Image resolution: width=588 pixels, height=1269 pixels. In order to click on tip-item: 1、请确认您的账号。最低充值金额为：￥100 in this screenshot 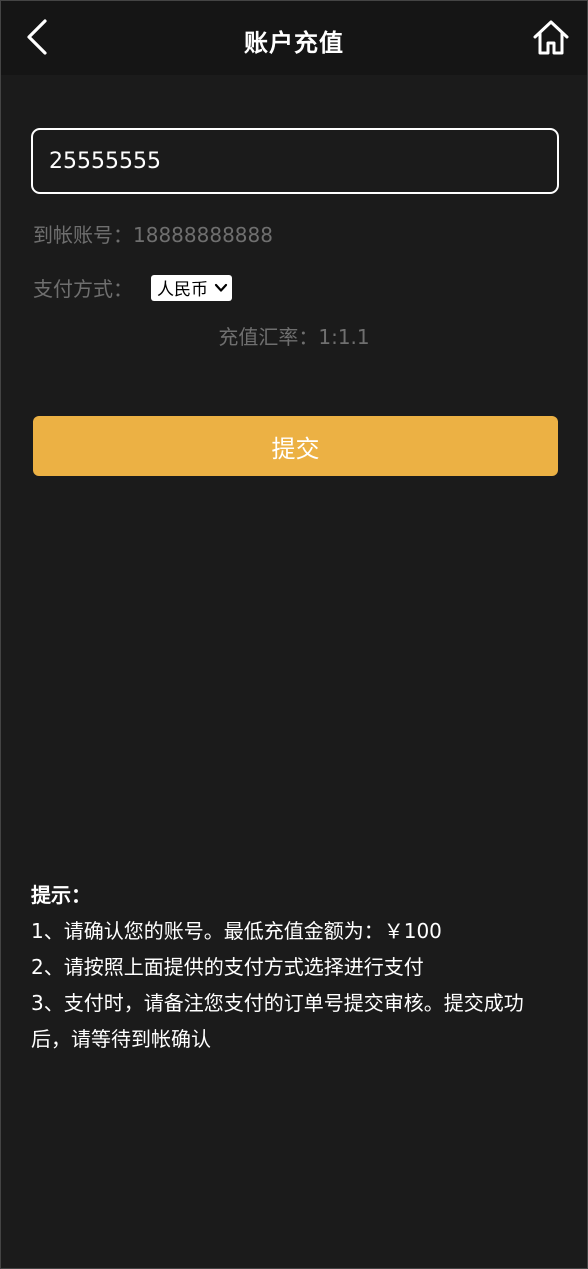, I will do `click(236, 931)`.